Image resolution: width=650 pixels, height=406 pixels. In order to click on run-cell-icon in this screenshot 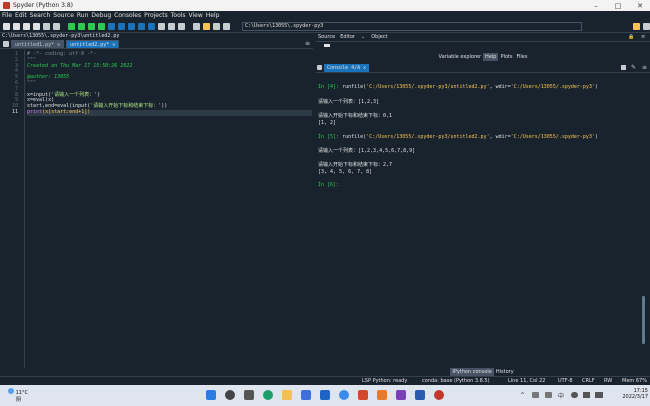, I will do `click(81, 26)`.